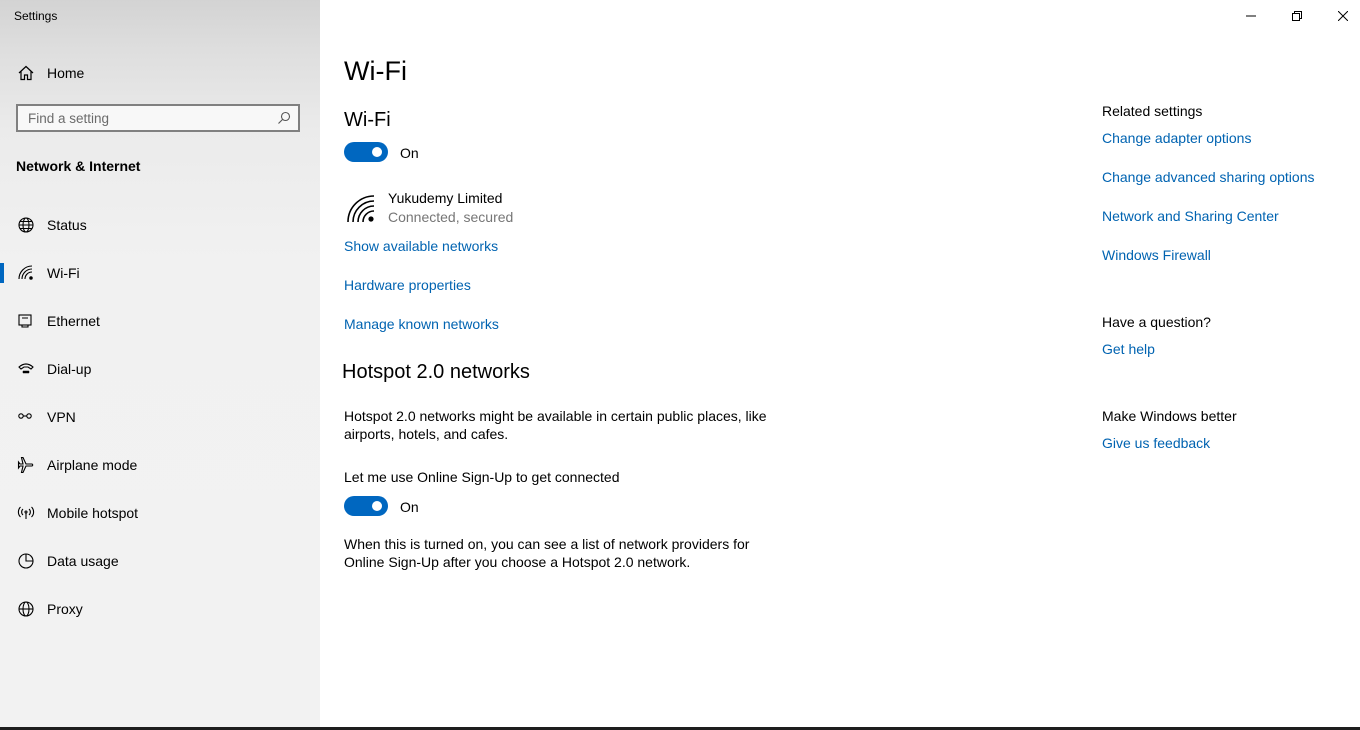 This screenshot has width=1360, height=730. What do you see at coordinates (160, 73) in the screenshot?
I see `home-nav-item: Home` at bounding box center [160, 73].